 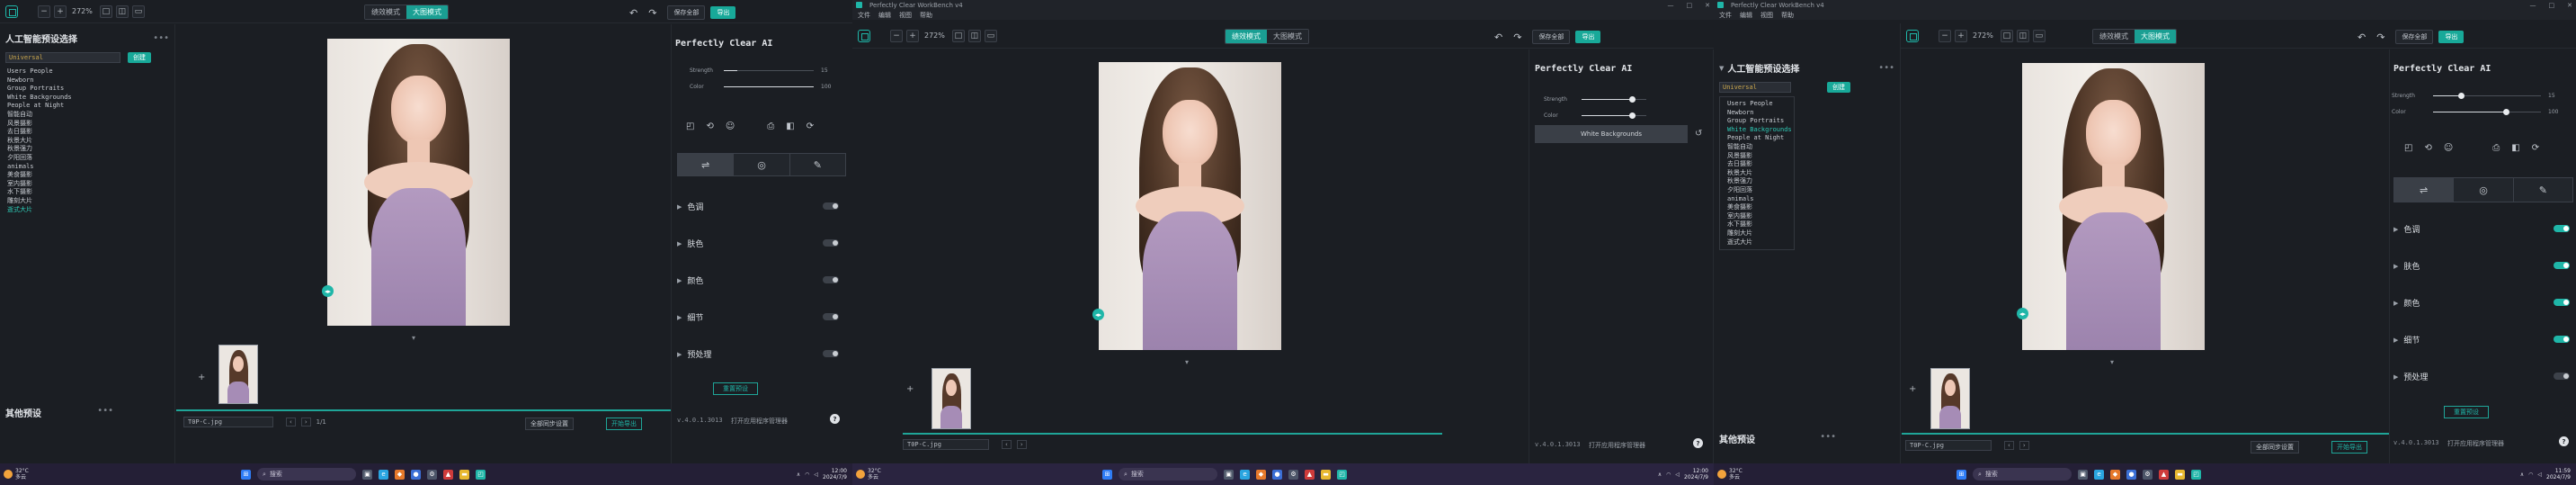 What do you see at coordinates (2535, 148) in the screenshot?
I see `reset-icon: ⟳` at bounding box center [2535, 148].